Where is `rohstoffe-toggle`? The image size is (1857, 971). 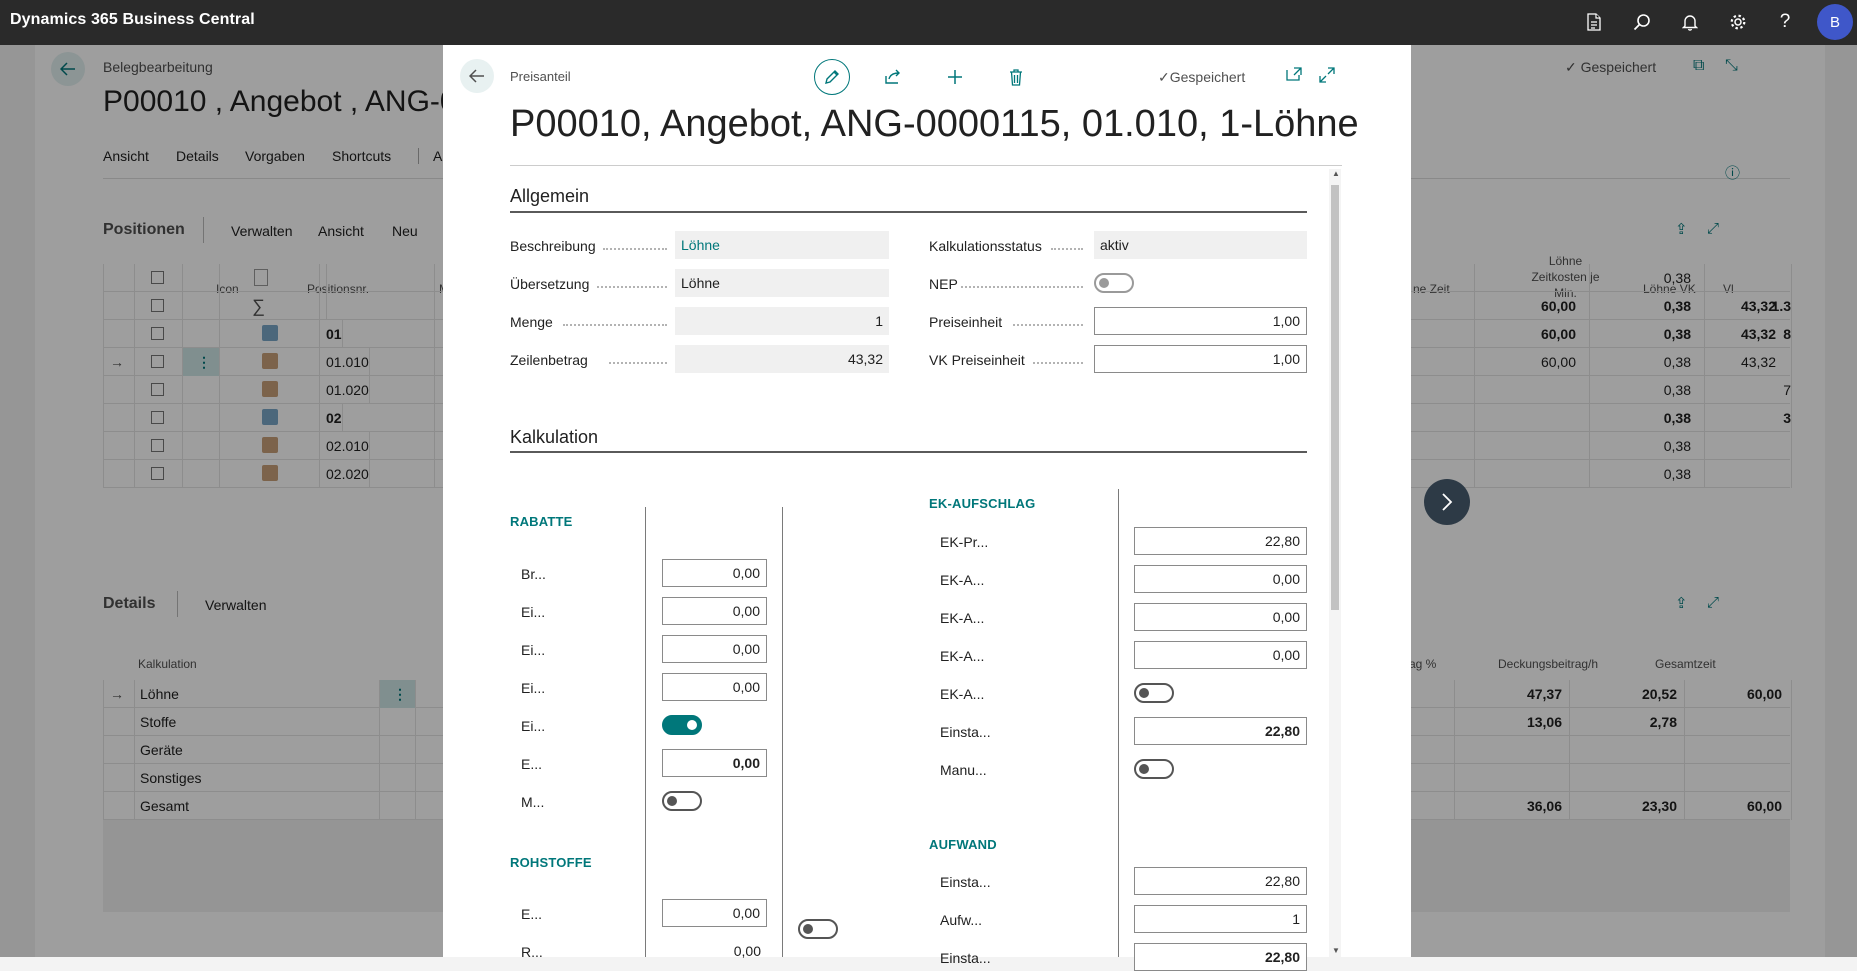
rohstoffe-toggle is located at coordinates (818, 929).